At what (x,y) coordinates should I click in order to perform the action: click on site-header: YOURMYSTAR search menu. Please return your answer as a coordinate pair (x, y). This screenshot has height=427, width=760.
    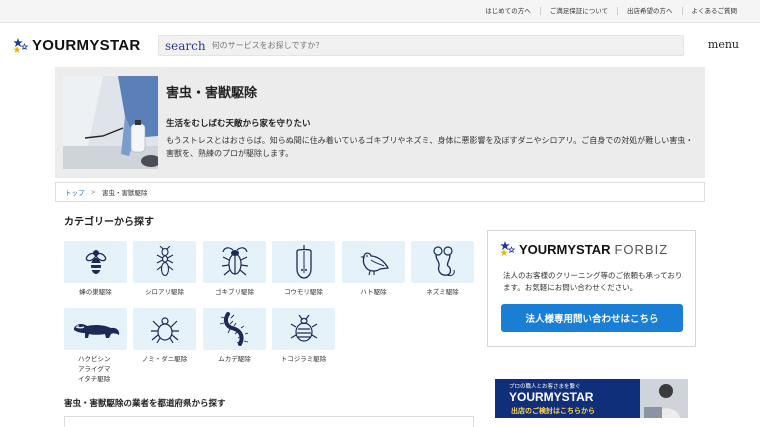
    Looking at the image, I should click on (380, 45).